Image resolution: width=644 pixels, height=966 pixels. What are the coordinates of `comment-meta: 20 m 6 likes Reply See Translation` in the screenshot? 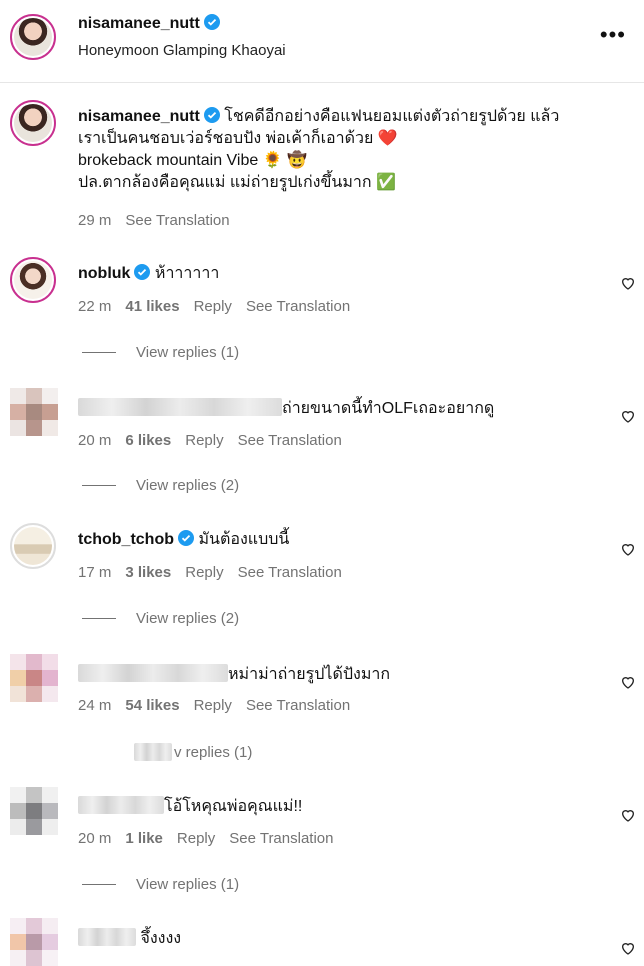 It's located at (217, 440).